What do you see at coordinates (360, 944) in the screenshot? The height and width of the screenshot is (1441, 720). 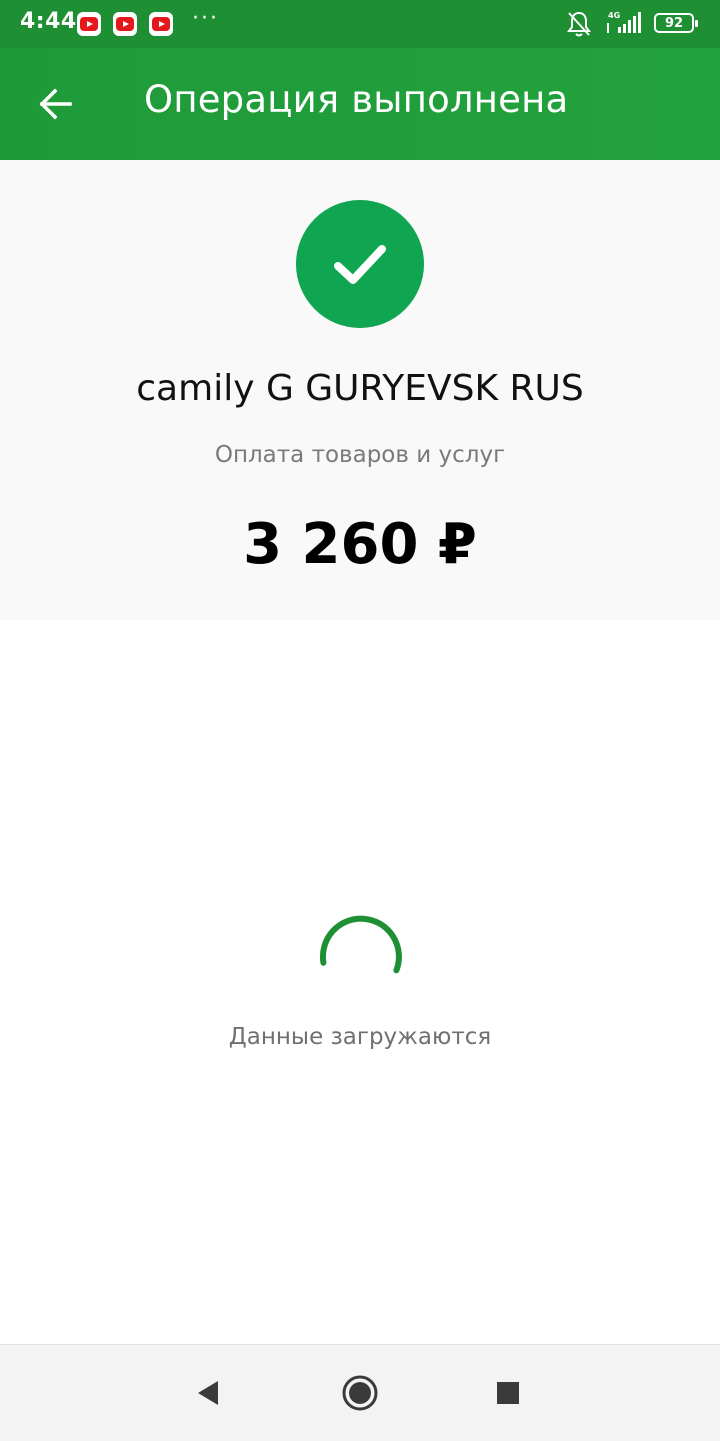 I see `loading-spinner-icon` at bounding box center [360, 944].